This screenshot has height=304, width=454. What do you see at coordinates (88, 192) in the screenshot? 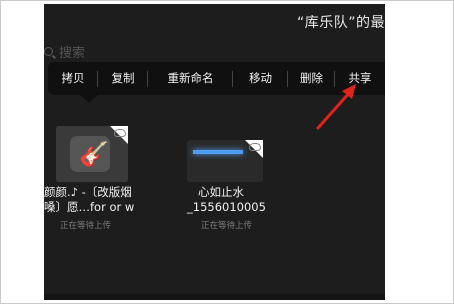
I see `file-name-1-line1: 颜颜.♪ -〔改版烟` at bounding box center [88, 192].